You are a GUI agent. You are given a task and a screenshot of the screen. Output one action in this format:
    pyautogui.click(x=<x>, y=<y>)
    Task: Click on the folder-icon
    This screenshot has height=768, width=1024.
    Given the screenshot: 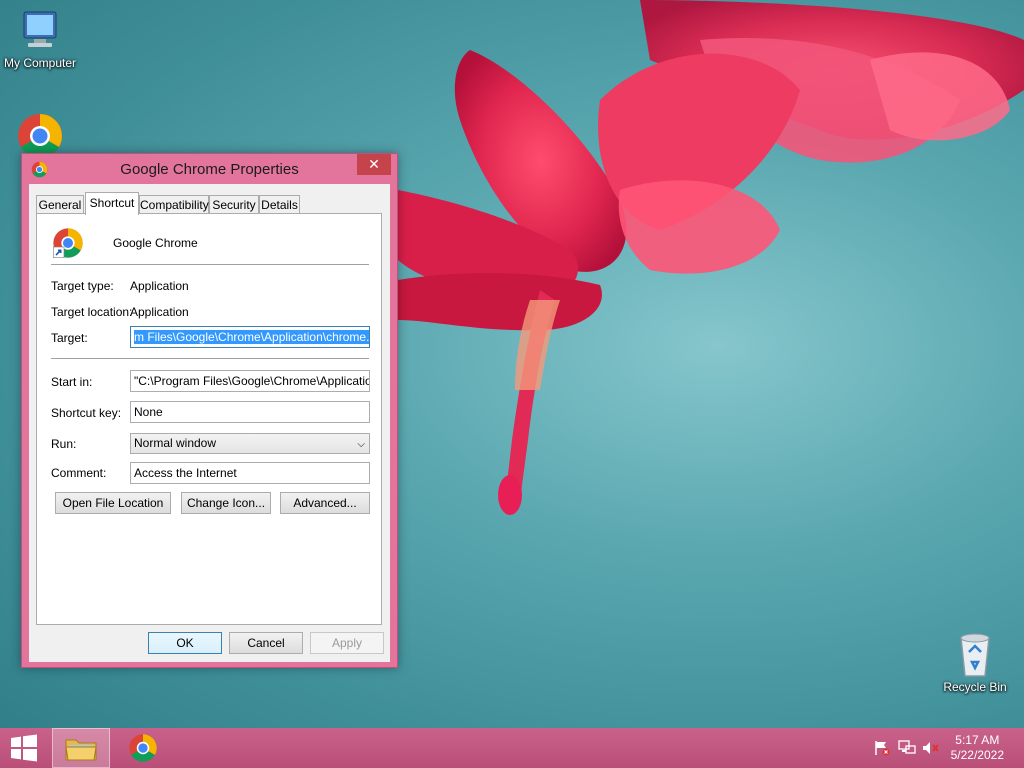 What is the action you would take?
    pyautogui.click(x=81, y=750)
    